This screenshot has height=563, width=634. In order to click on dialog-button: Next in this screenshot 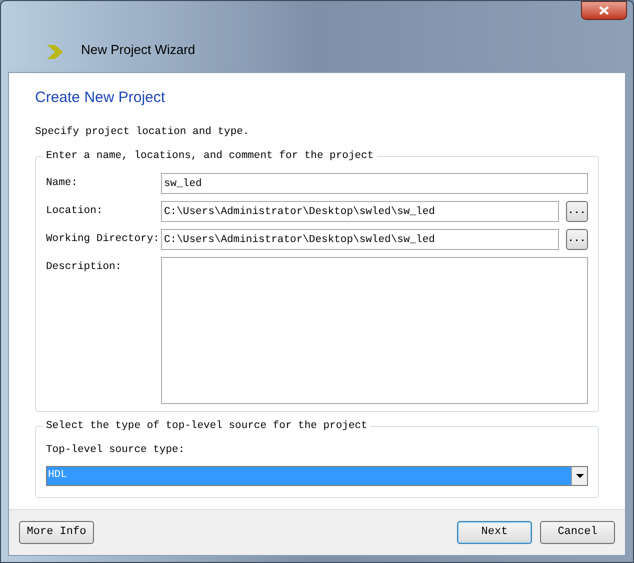, I will do `click(494, 532)`.